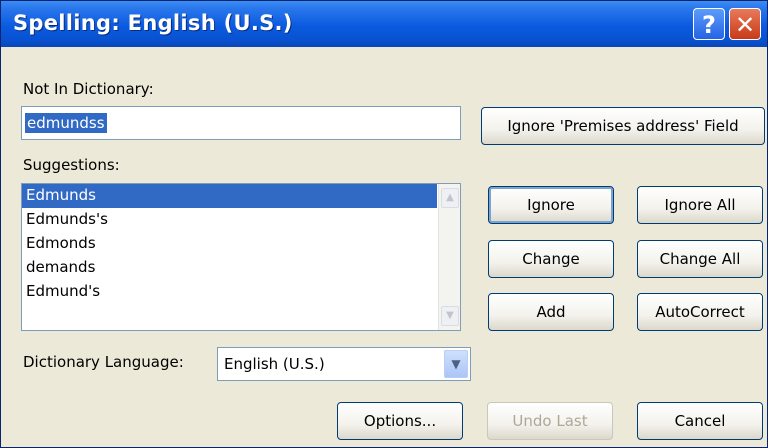 The width and height of the screenshot is (768, 448). Describe the element at coordinates (623, 126) in the screenshot. I see `ignore-field-button: Ignore 'Premises address' Field` at that location.